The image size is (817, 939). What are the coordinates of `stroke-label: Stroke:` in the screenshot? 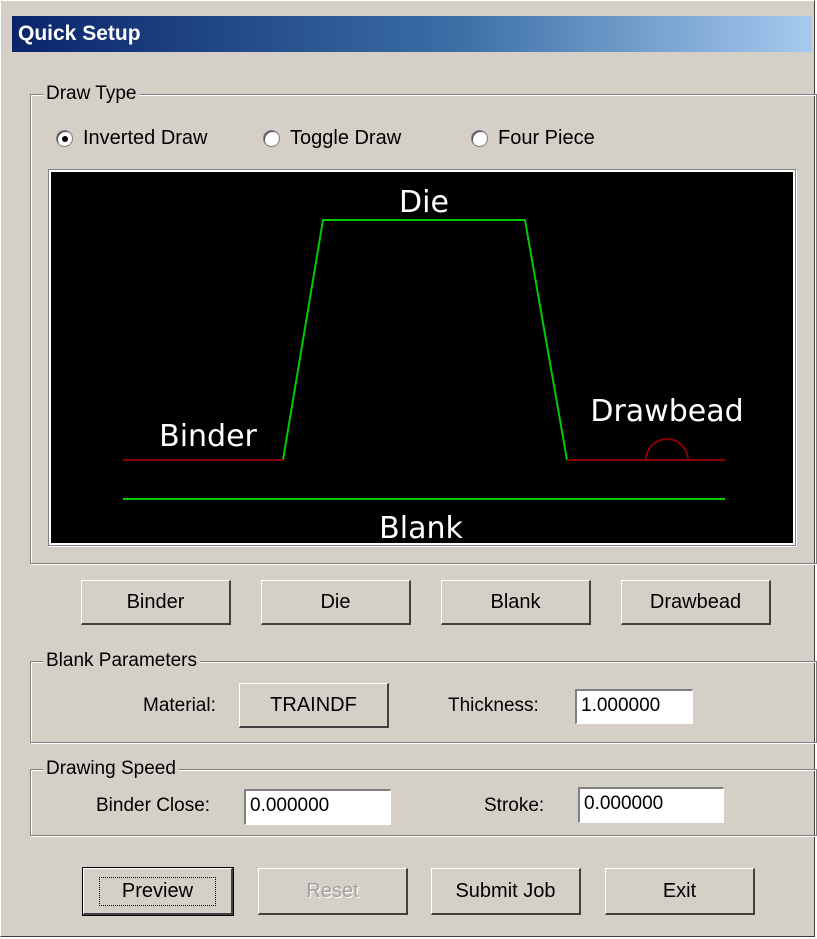 It's located at (514, 805).